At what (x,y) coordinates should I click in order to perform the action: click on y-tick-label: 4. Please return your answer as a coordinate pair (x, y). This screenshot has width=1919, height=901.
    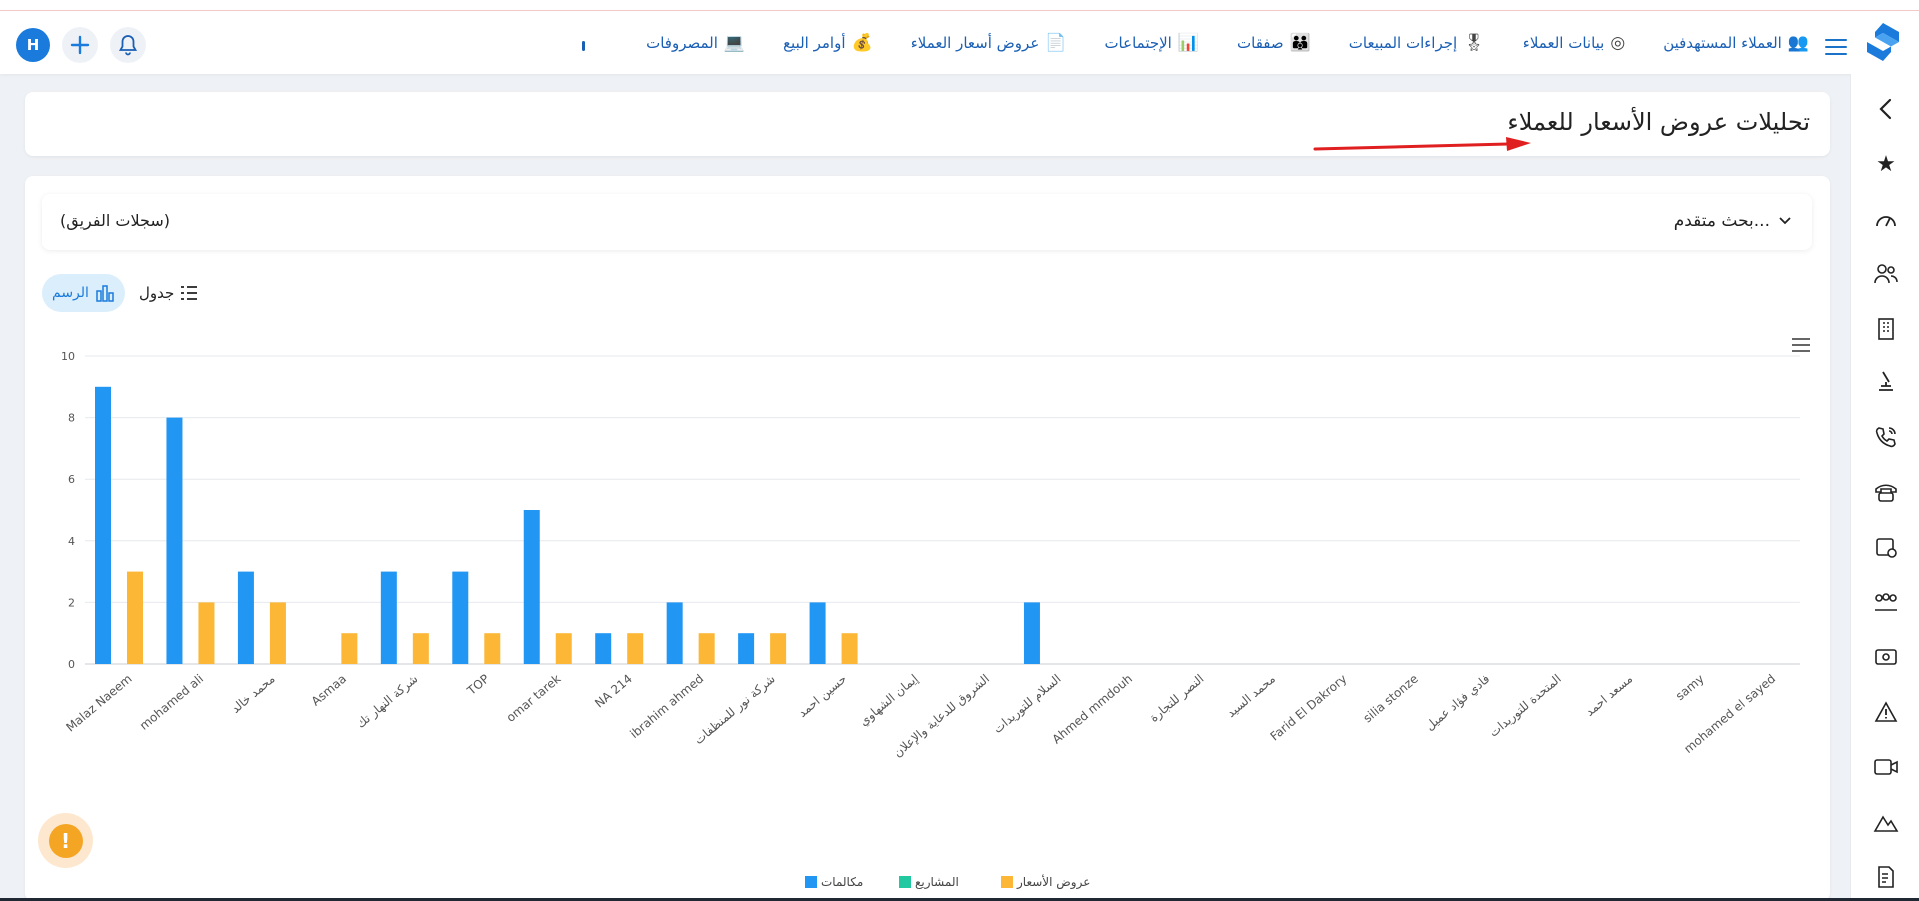
    Looking at the image, I should click on (71, 541).